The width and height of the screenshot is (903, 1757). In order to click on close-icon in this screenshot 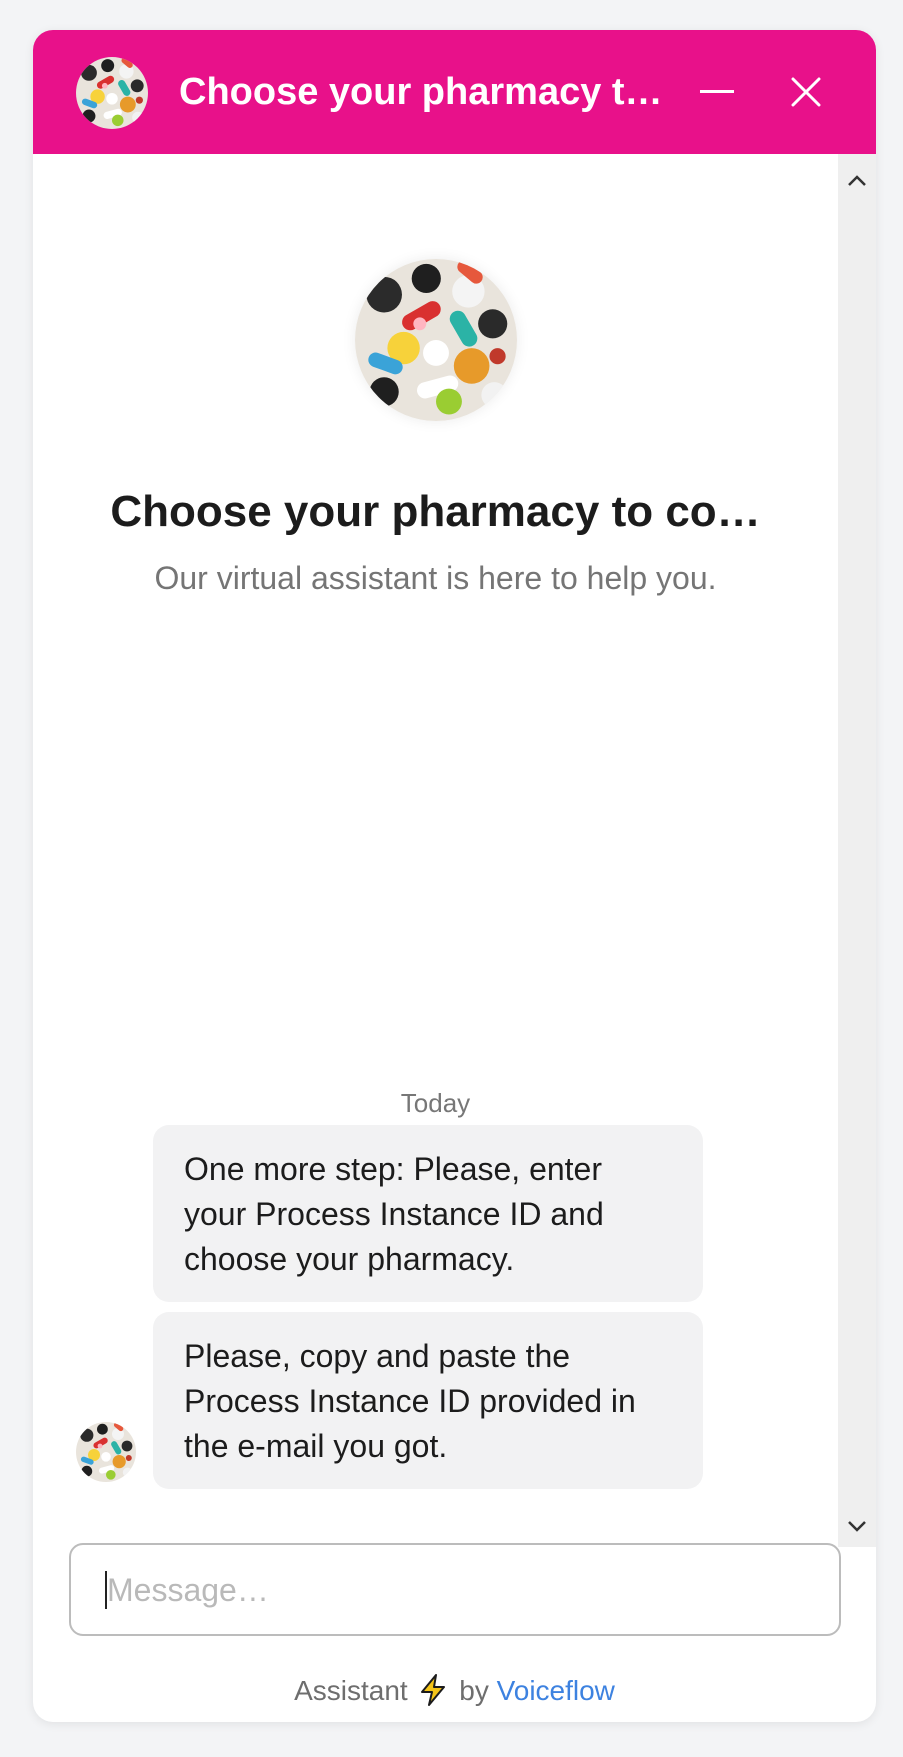, I will do `click(806, 92)`.